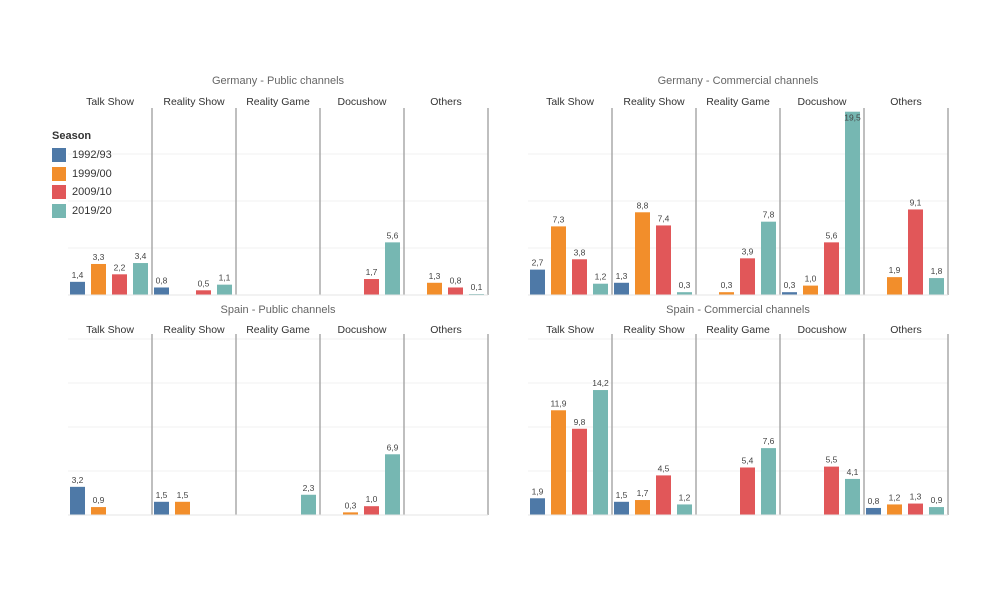 Image resolution: width=1000 pixels, height=600 pixels. I want to click on legend: Season 1992/93 1999/00 2009/10 2019/20, so click(82, 175).